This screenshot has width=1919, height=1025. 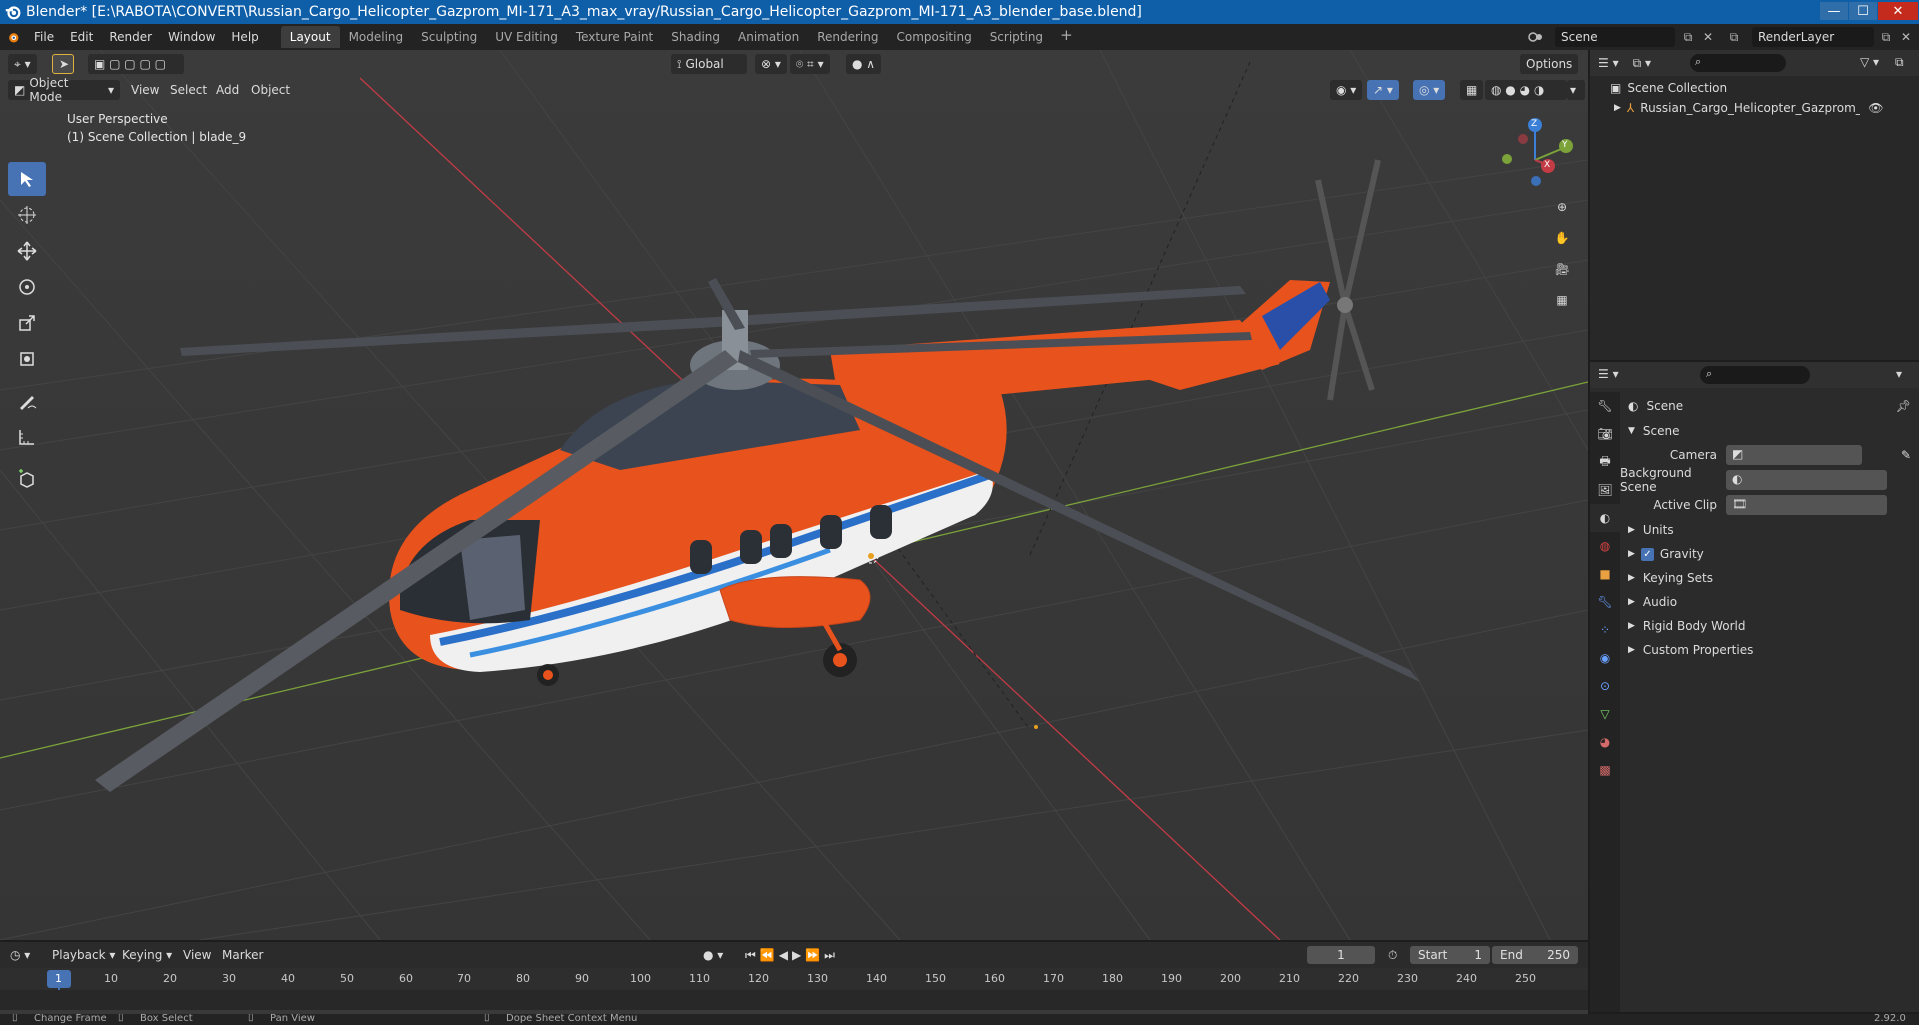 I want to click on constraints-tab-icon: ⊙, so click(x=1605, y=686).